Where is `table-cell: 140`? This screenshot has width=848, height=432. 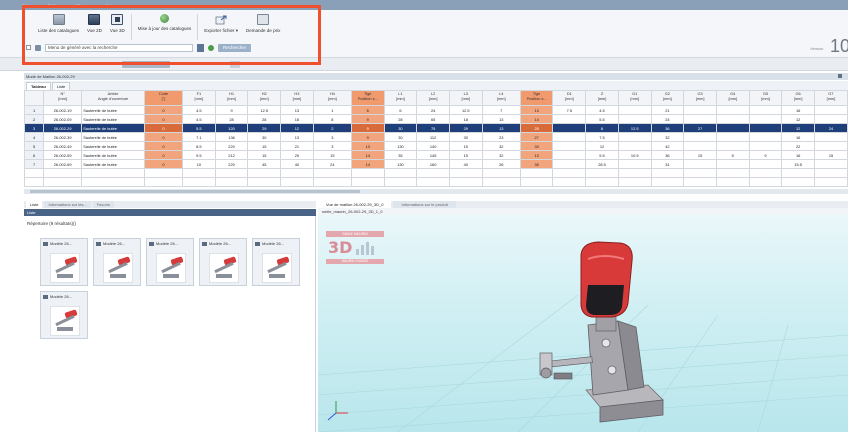 table-cell: 140 is located at coordinates (433, 146).